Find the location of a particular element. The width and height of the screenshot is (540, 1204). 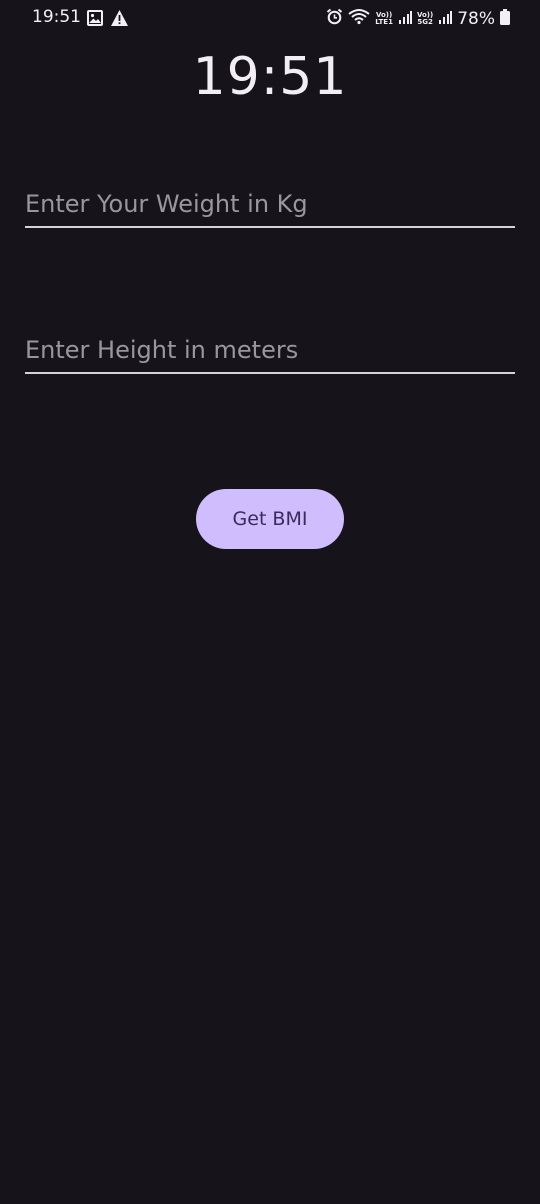

height-field is located at coordinates (270, 351).